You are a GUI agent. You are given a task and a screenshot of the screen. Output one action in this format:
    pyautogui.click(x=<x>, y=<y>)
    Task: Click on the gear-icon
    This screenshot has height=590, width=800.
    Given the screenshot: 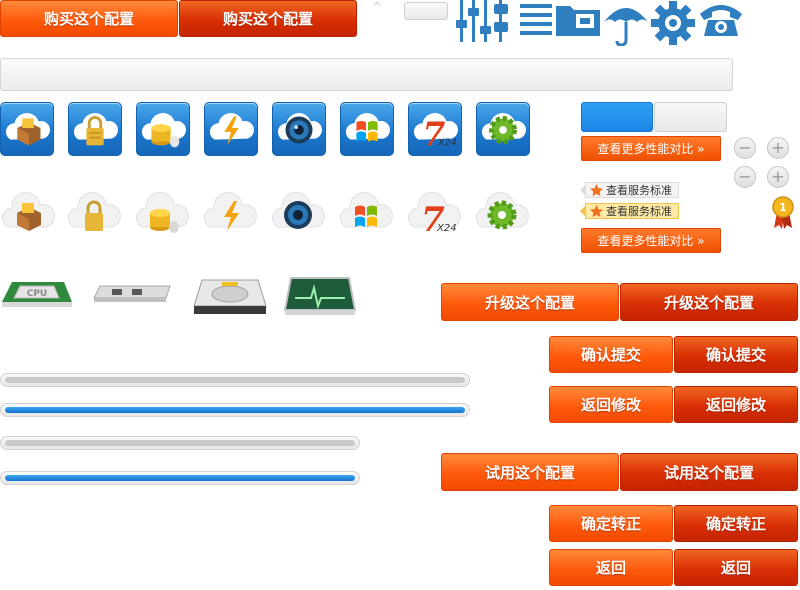 What is the action you would take?
    pyautogui.click(x=673, y=23)
    